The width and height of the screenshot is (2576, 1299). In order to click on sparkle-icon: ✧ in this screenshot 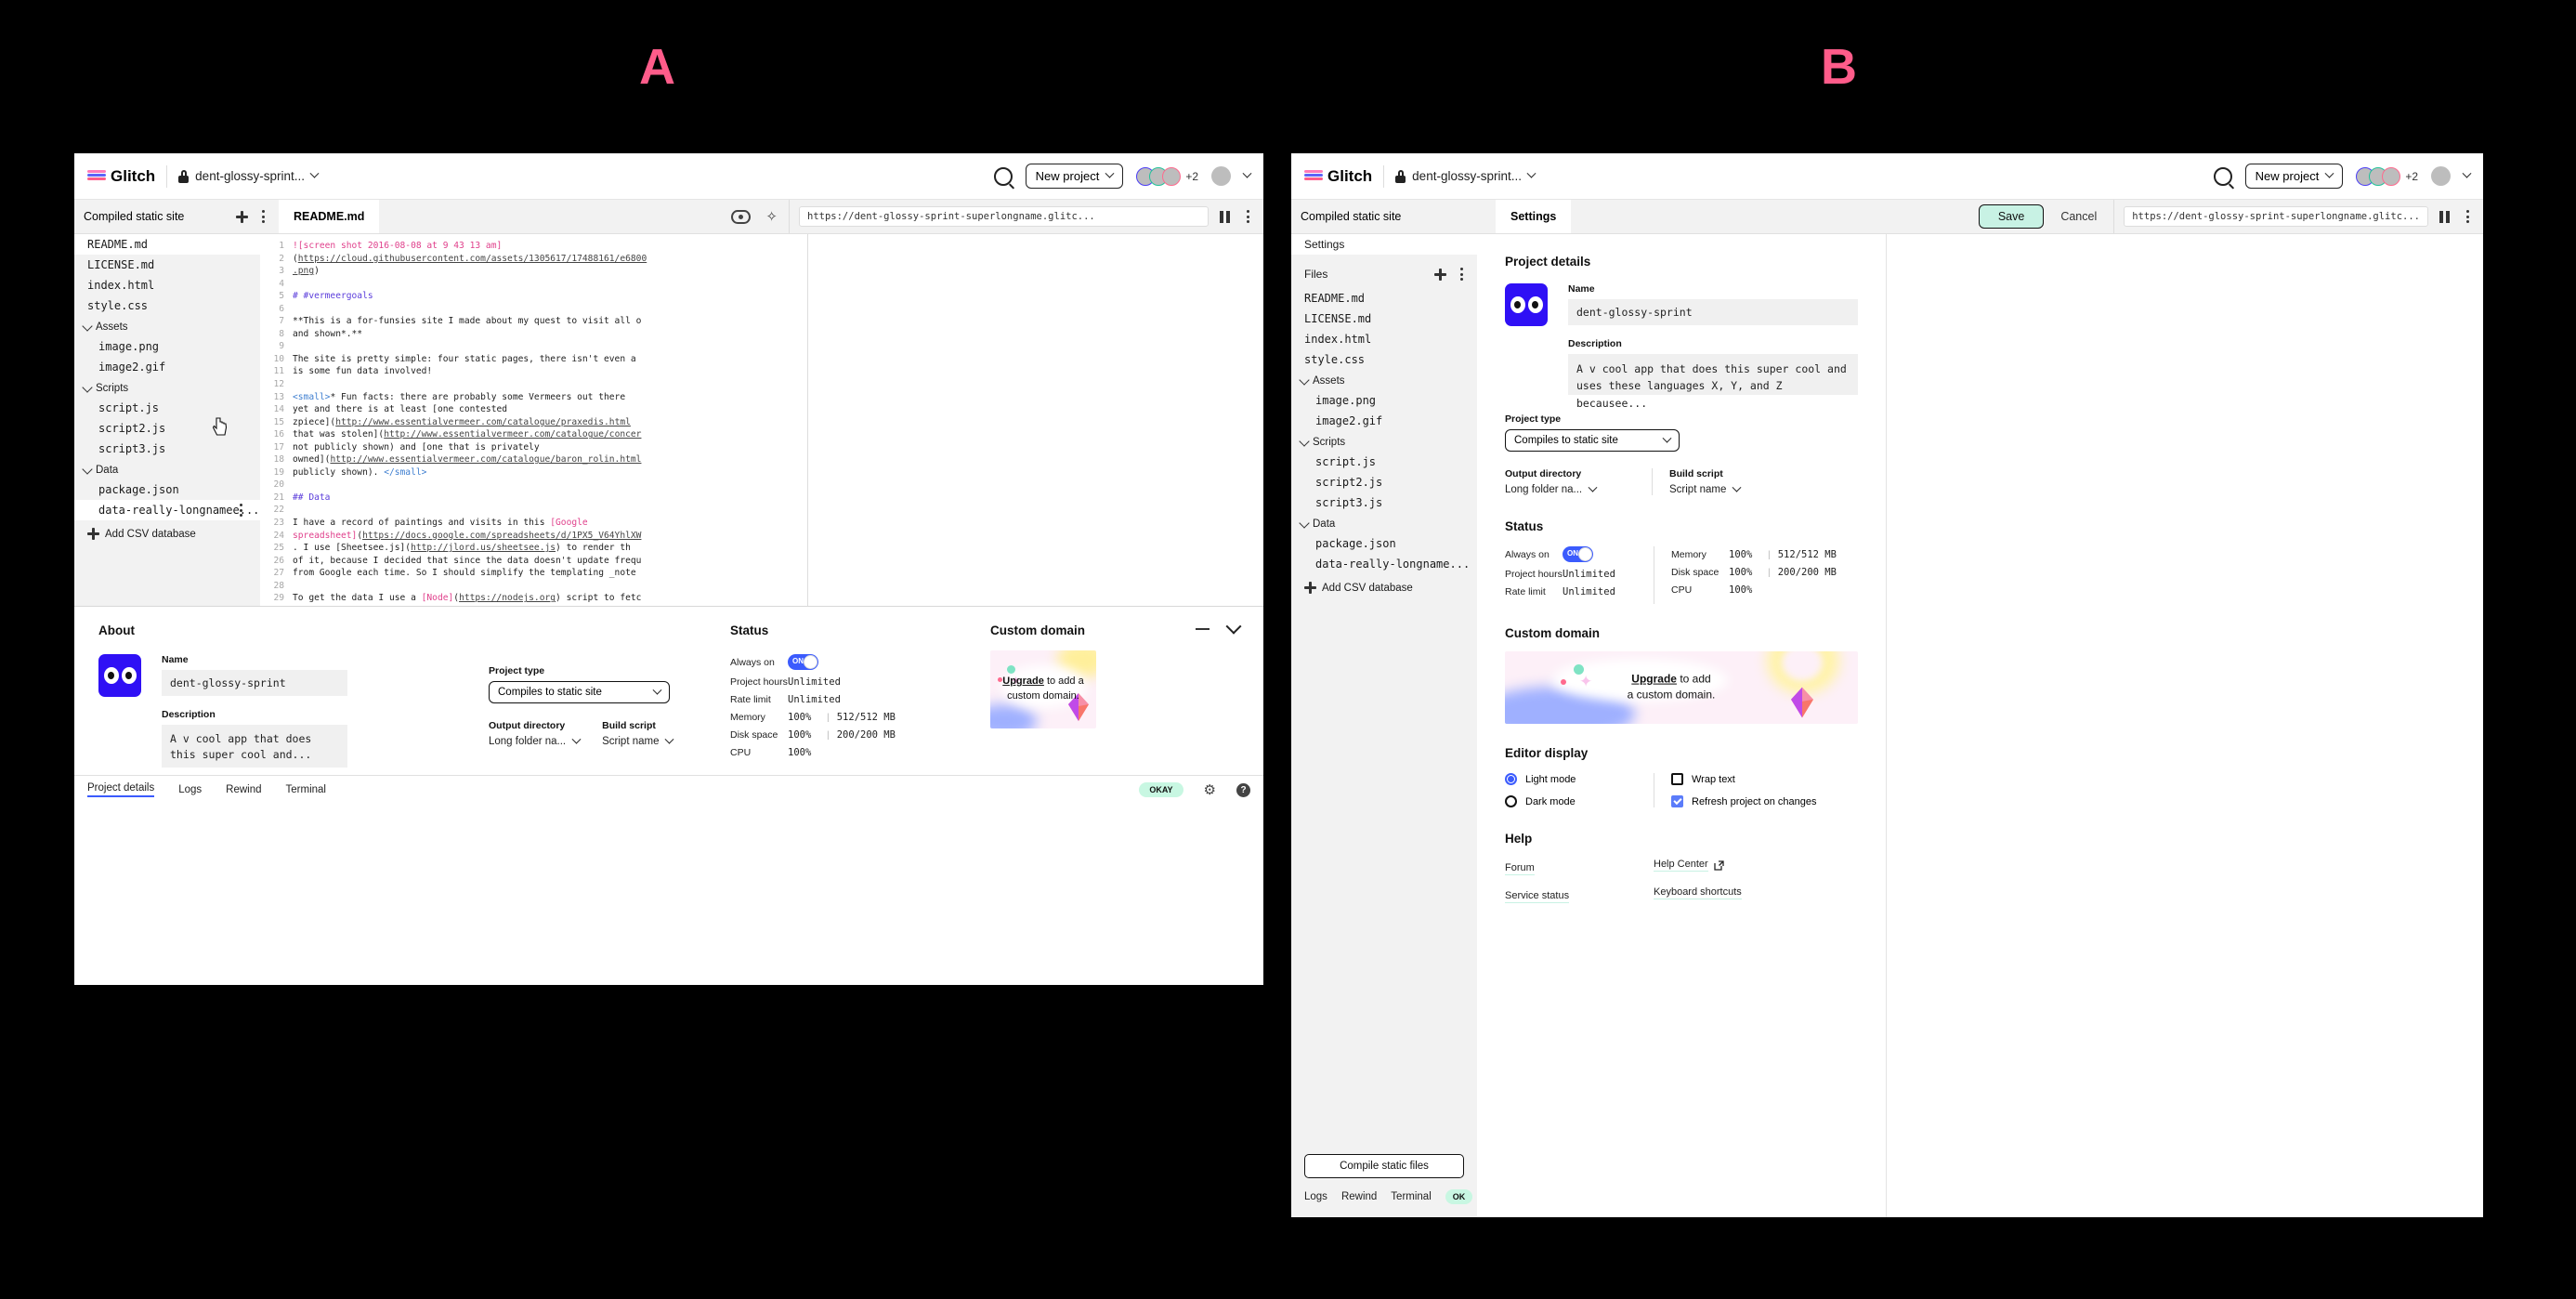, I will do `click(772, 217)`.